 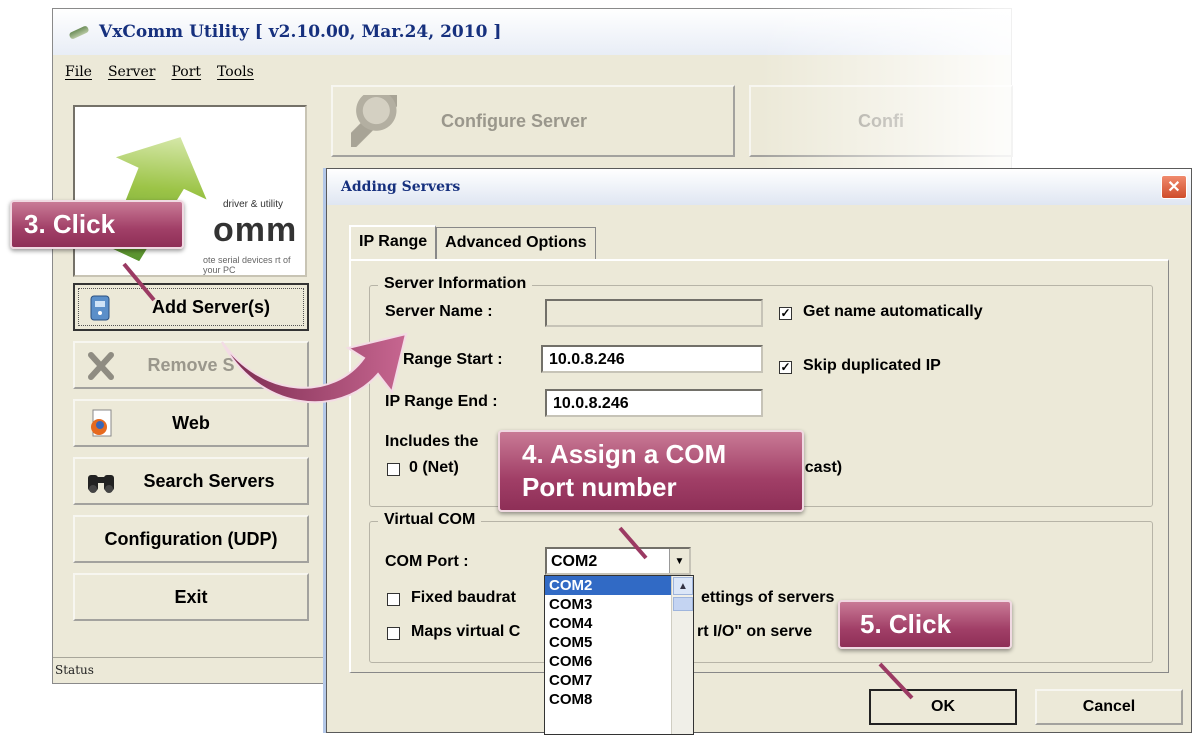 I want to click on menu-port: Port, so click(x=186, y=72).